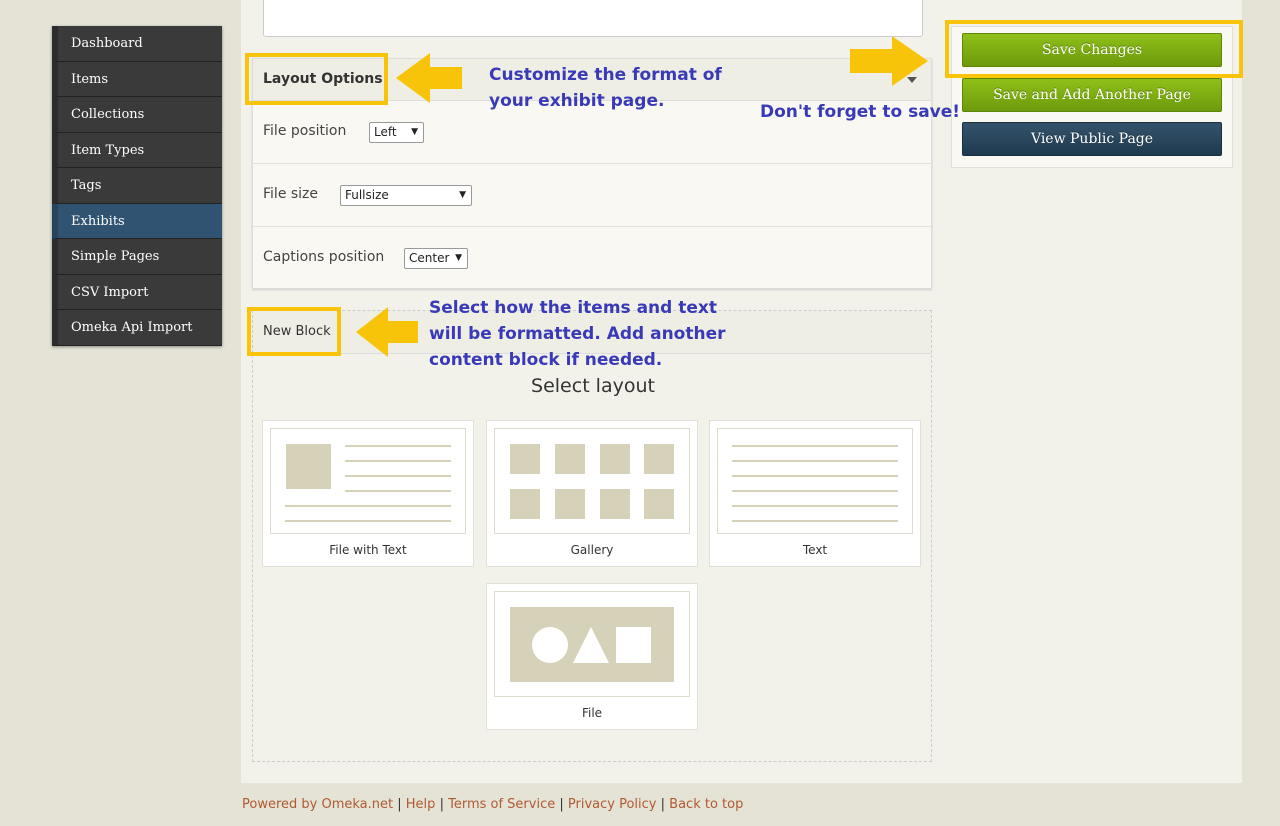  What do you see at coordinates (593, 386) in the screenshot?
I see `select-layout-heading: Select layout` at bounding box center [593, 386].